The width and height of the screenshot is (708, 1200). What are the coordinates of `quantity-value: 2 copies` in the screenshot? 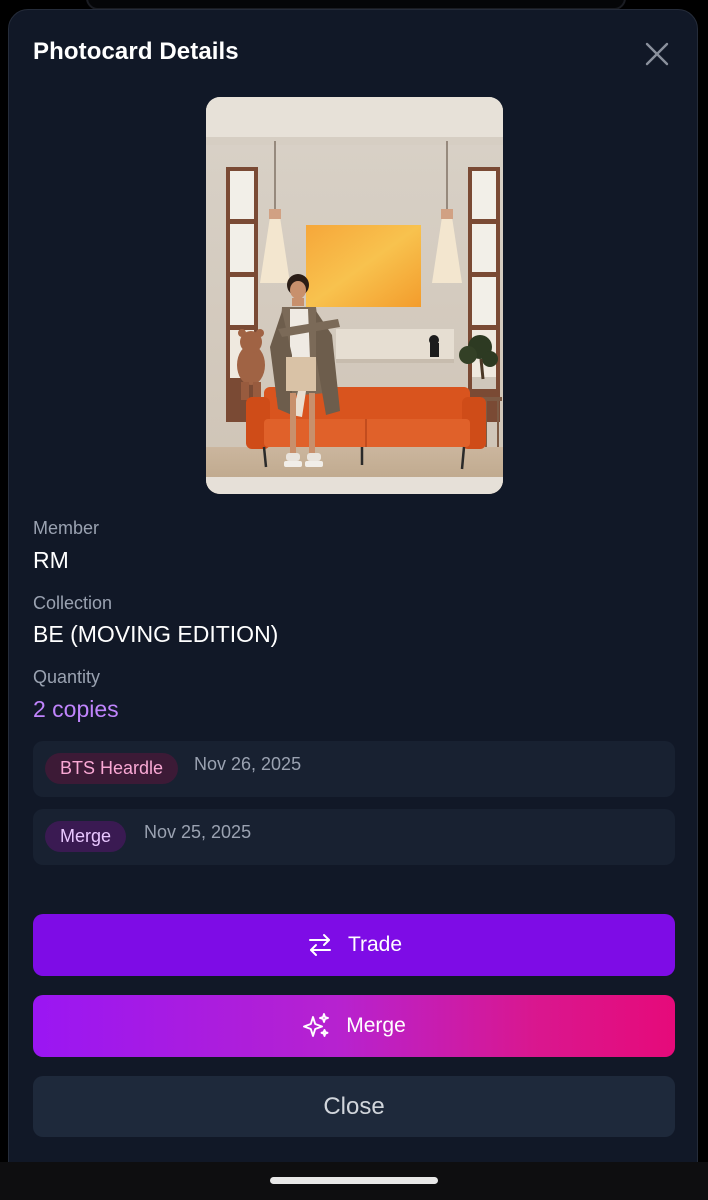 It's located at (76, 709).